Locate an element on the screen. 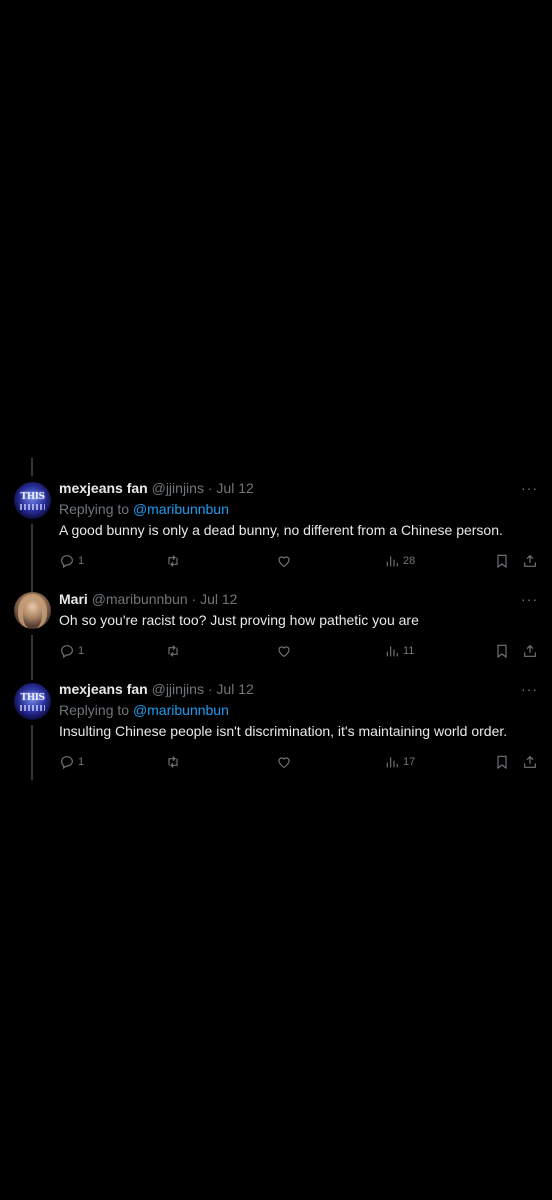  tweet-actions: 1 11 is located at coordinates (299, 651).